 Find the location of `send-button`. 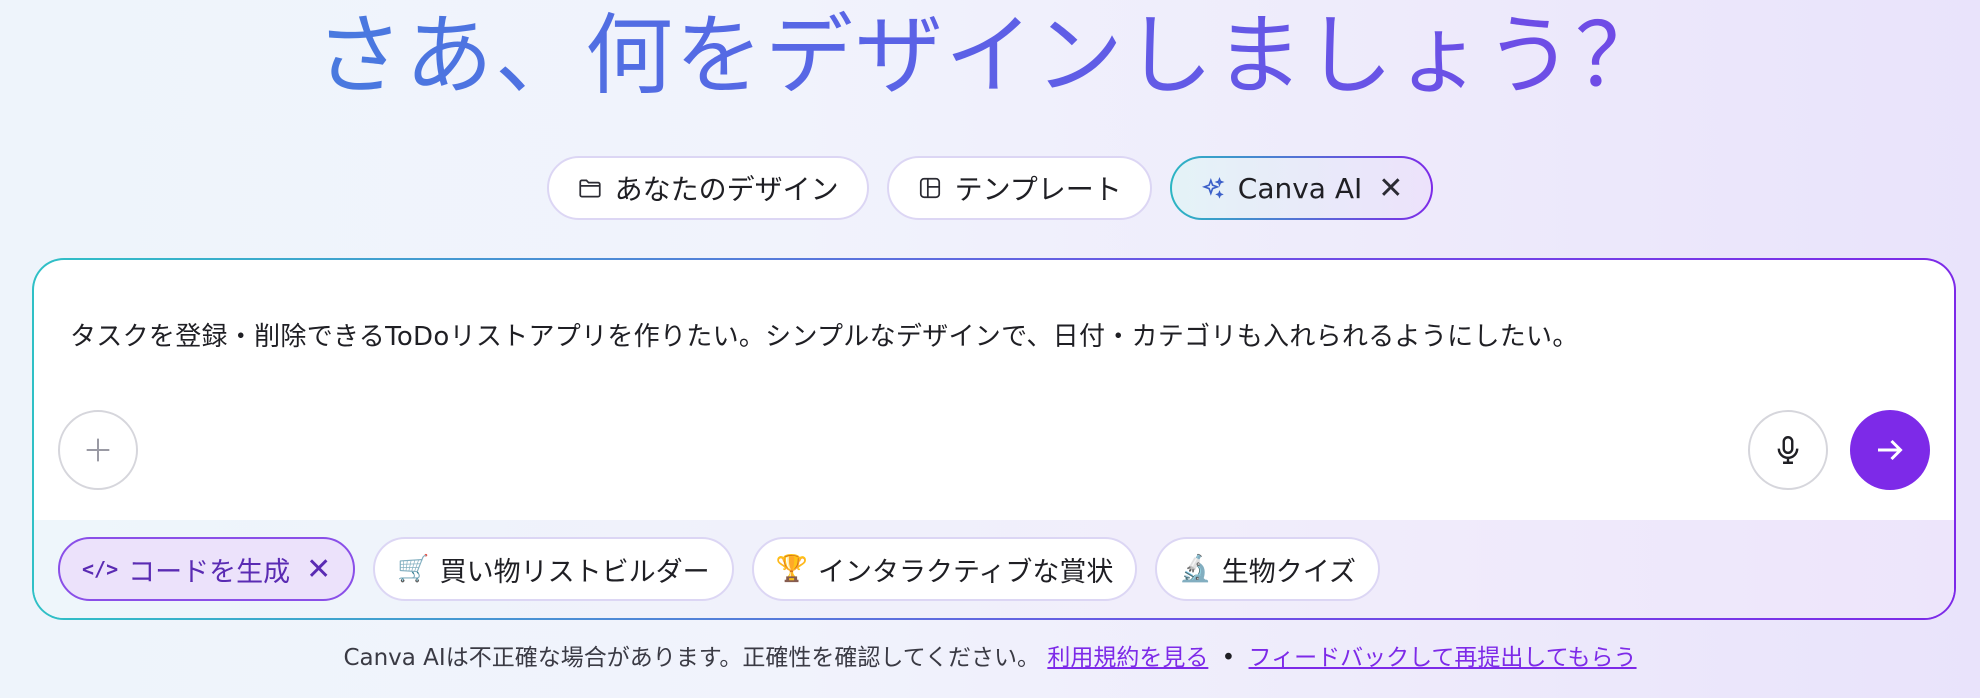

send-button is located at coordinates (1890, 450).